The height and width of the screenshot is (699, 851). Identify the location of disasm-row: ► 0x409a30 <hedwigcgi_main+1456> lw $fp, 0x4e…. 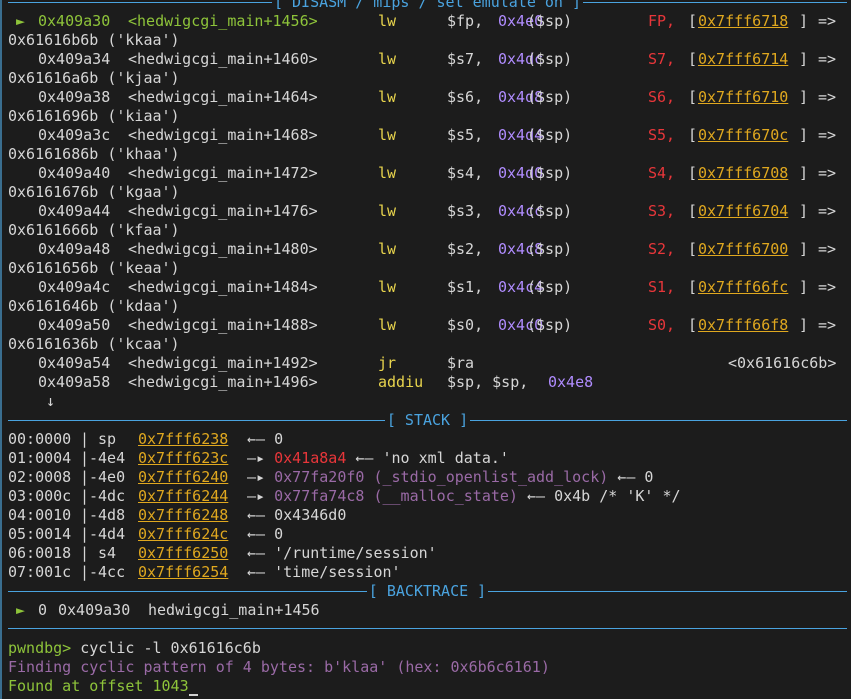
(425, 21).